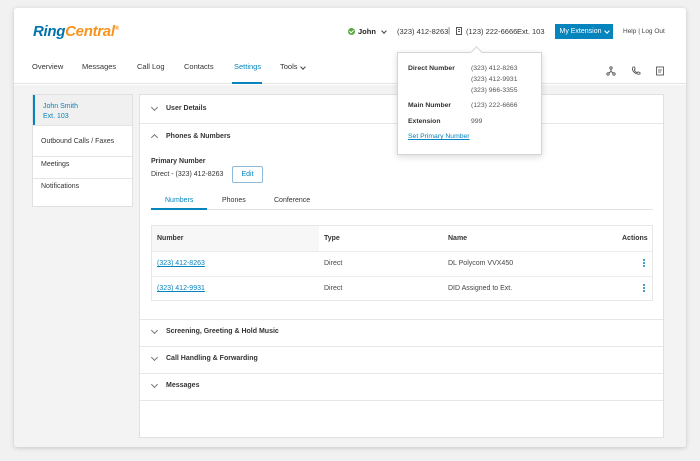 Image resolution: width=700 pixels, height=461 pixels. What do you see at coordinates (424, 121) in the screenshot?
I see `popup-ext-label: Extension` at bounding box center [424, 121].